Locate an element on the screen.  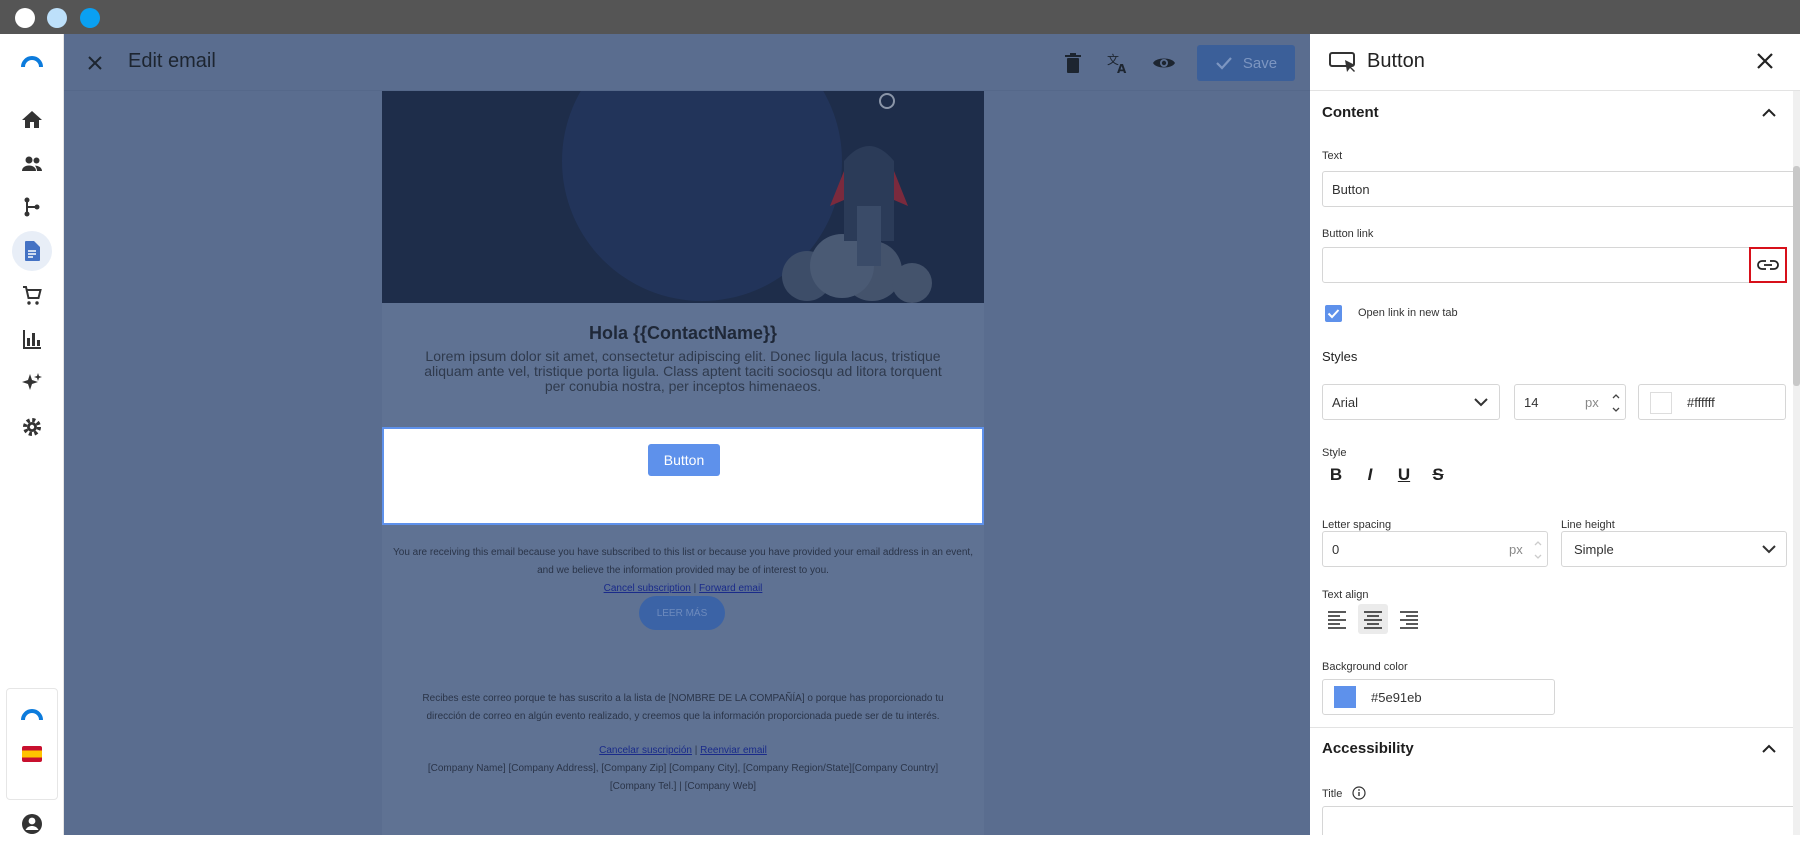
shop-cart-icon is located at coordinates (32, 295).